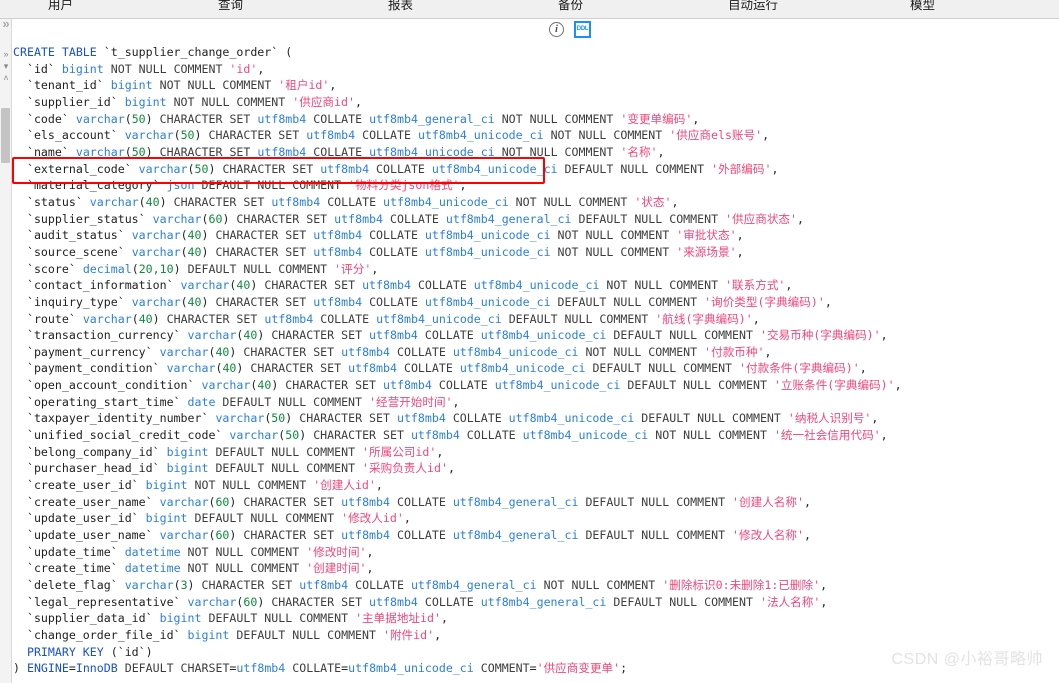  What do you see at coordinates (75, 301) in the screenshot?
I see `code-token: `inquiry_type`` at bounding box center [75, 301].